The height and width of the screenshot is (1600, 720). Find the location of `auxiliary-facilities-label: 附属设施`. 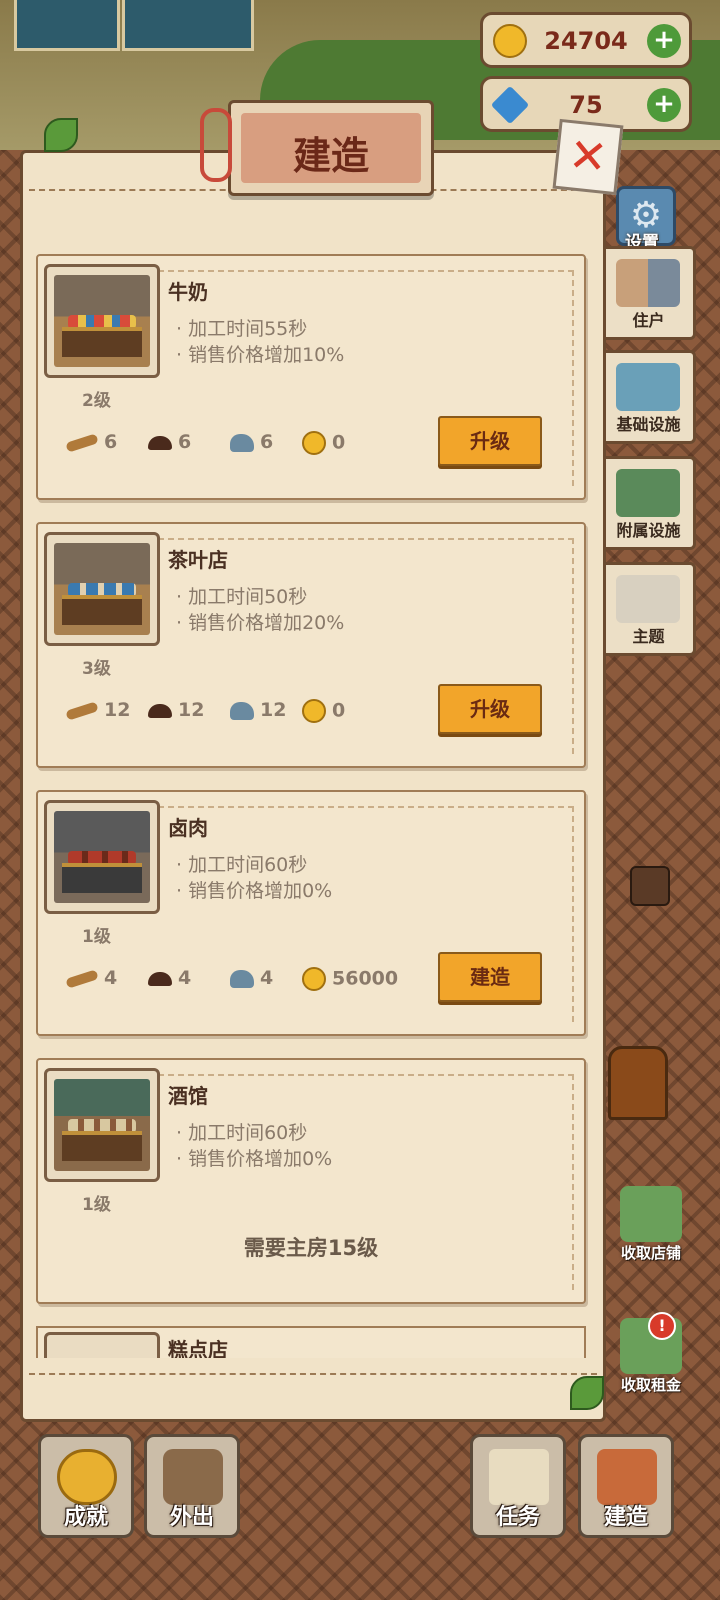

auxiliary-facilities-label: 附属设施 is located at coordinates (648, 530).